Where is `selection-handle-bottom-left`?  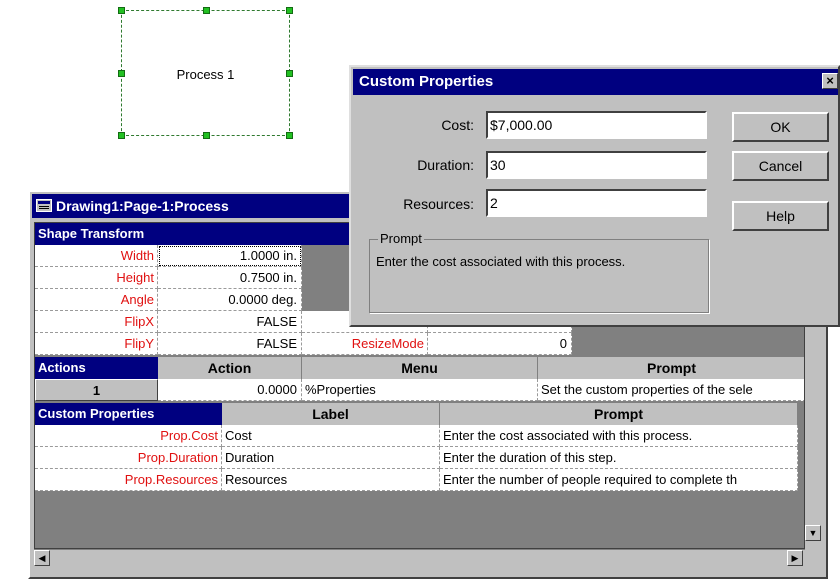 selection-handle-bottom-left is located at coordinates (121, 135).